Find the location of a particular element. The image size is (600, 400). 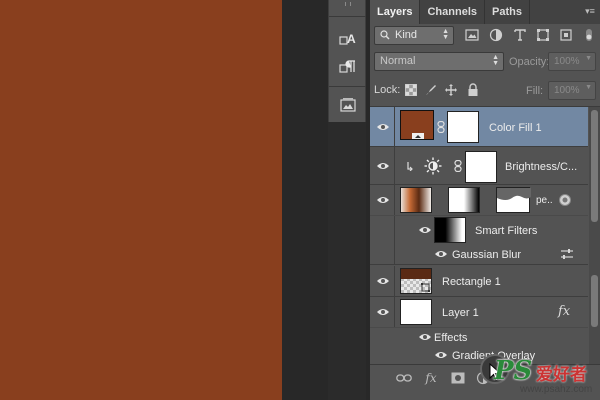

panel-tabs: Layers Channels Paths is located at coordinates (485, 12).